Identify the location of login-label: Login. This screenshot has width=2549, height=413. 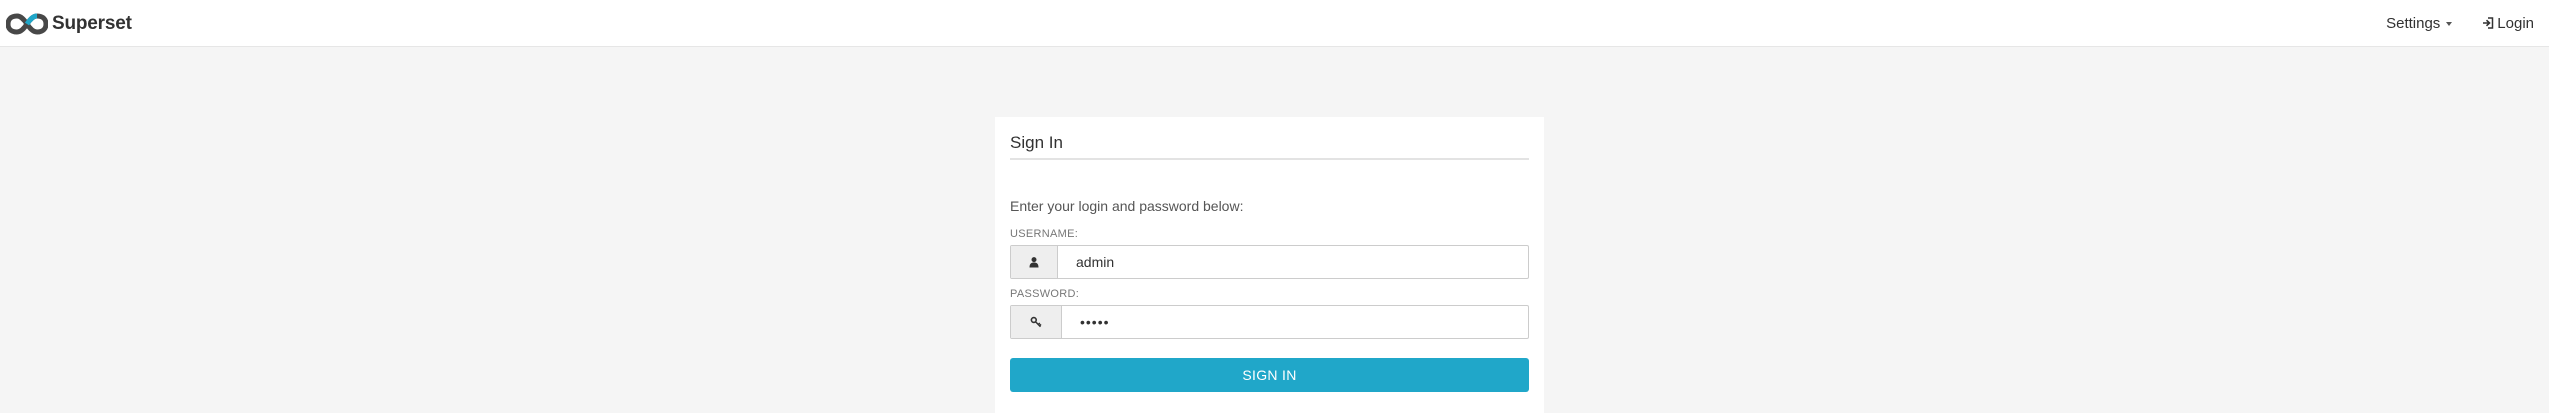
(2515, 23).